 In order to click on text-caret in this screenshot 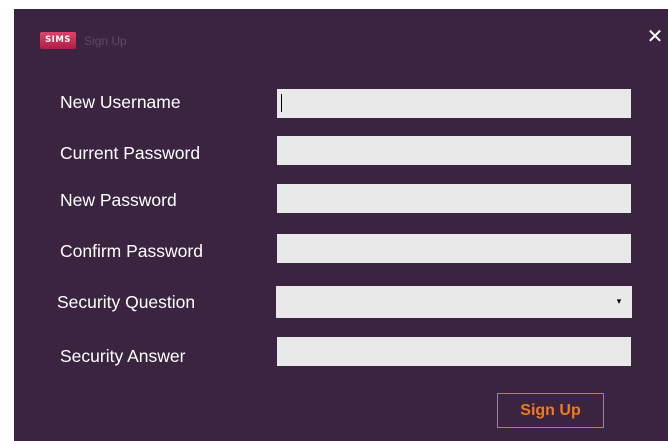, I will do `click(281, 103)`.